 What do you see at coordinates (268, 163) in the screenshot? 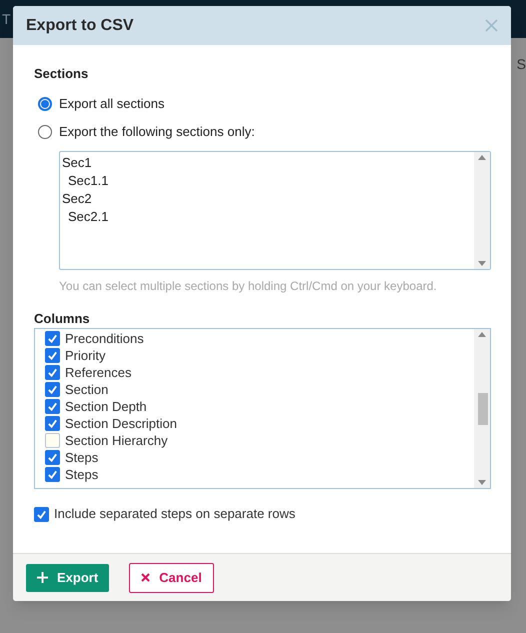
I see `section-option: Sec1` at bounding box center [268, 163].